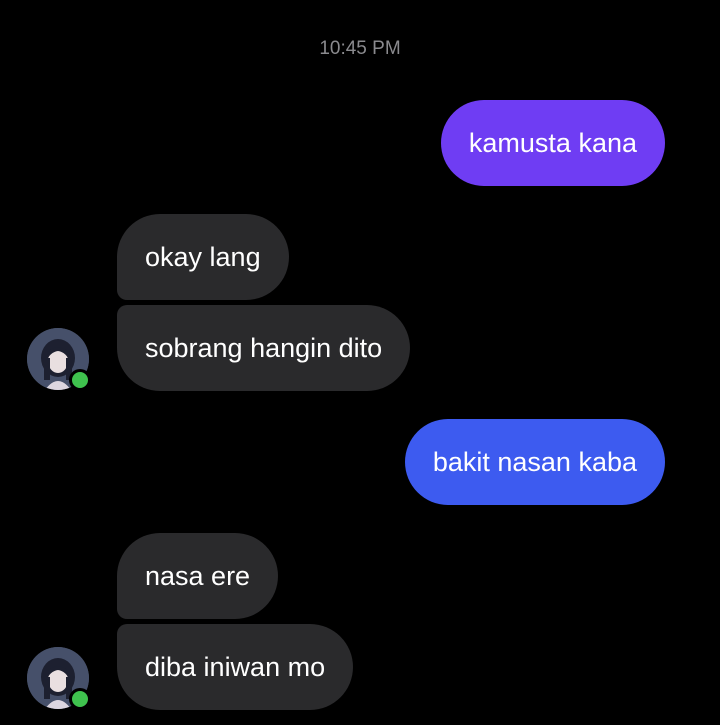 The image size is (720, 725). I want to click on message-text: nasa ere, so click(198, 575).